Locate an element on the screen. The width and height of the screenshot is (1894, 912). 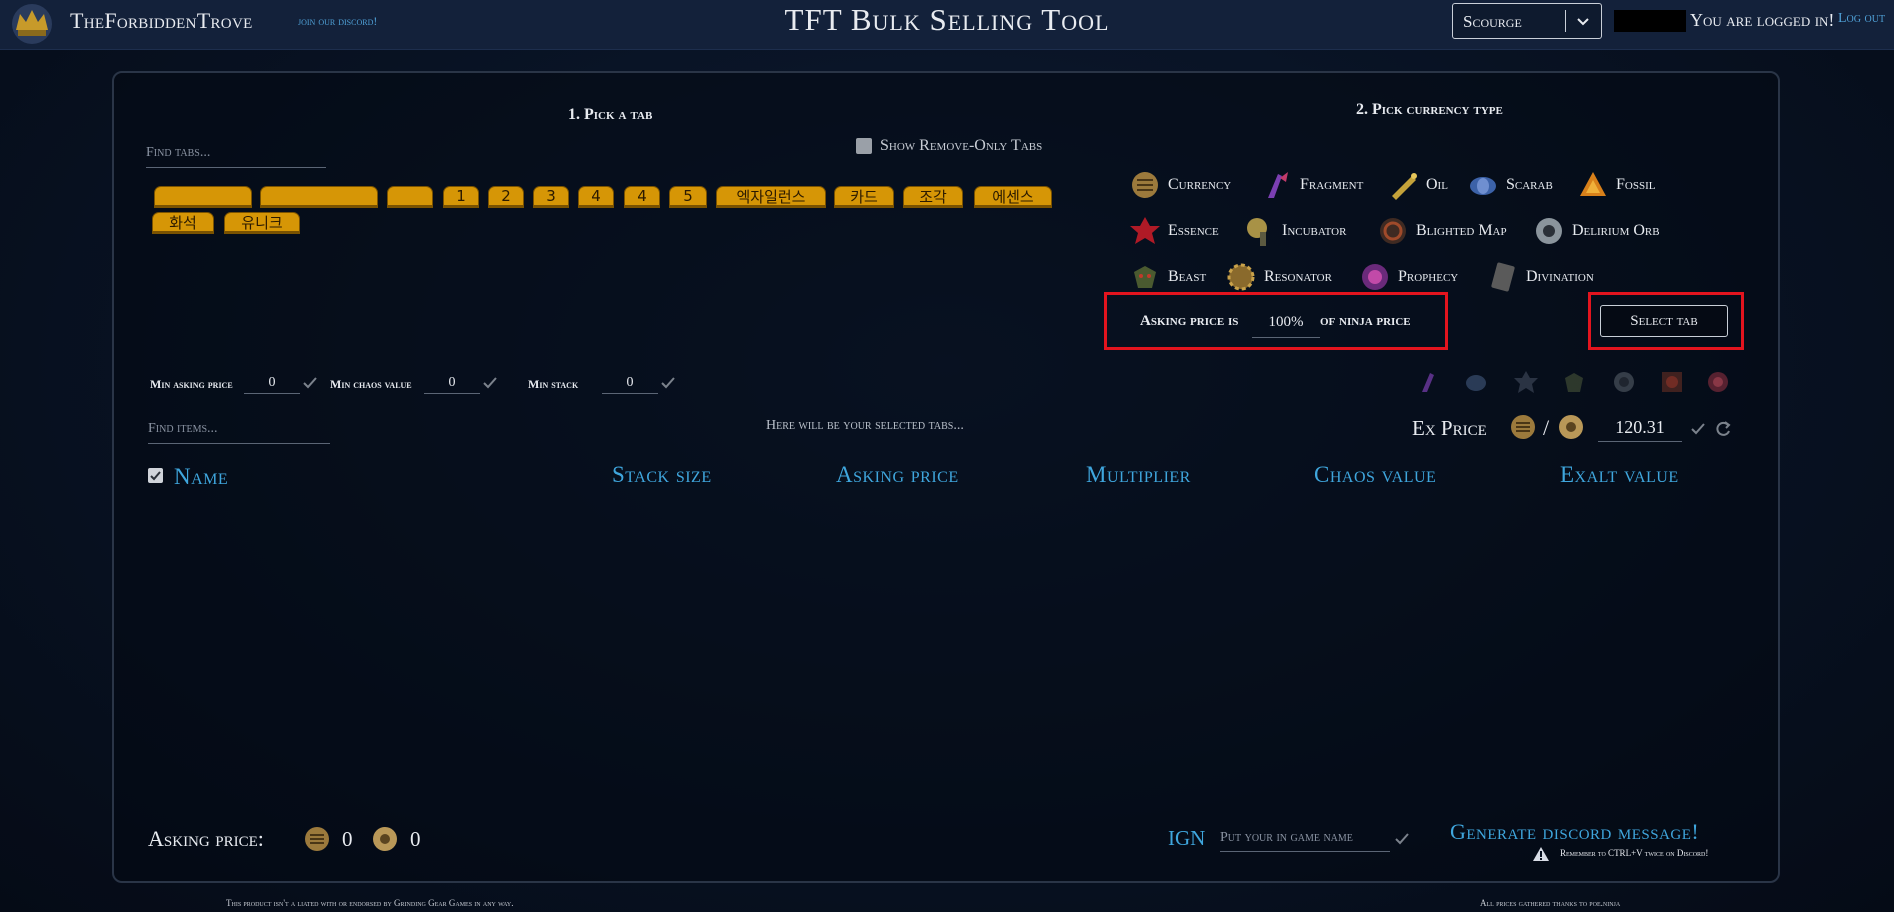
logout-link: Log out is located at coordinates (1861, 19).